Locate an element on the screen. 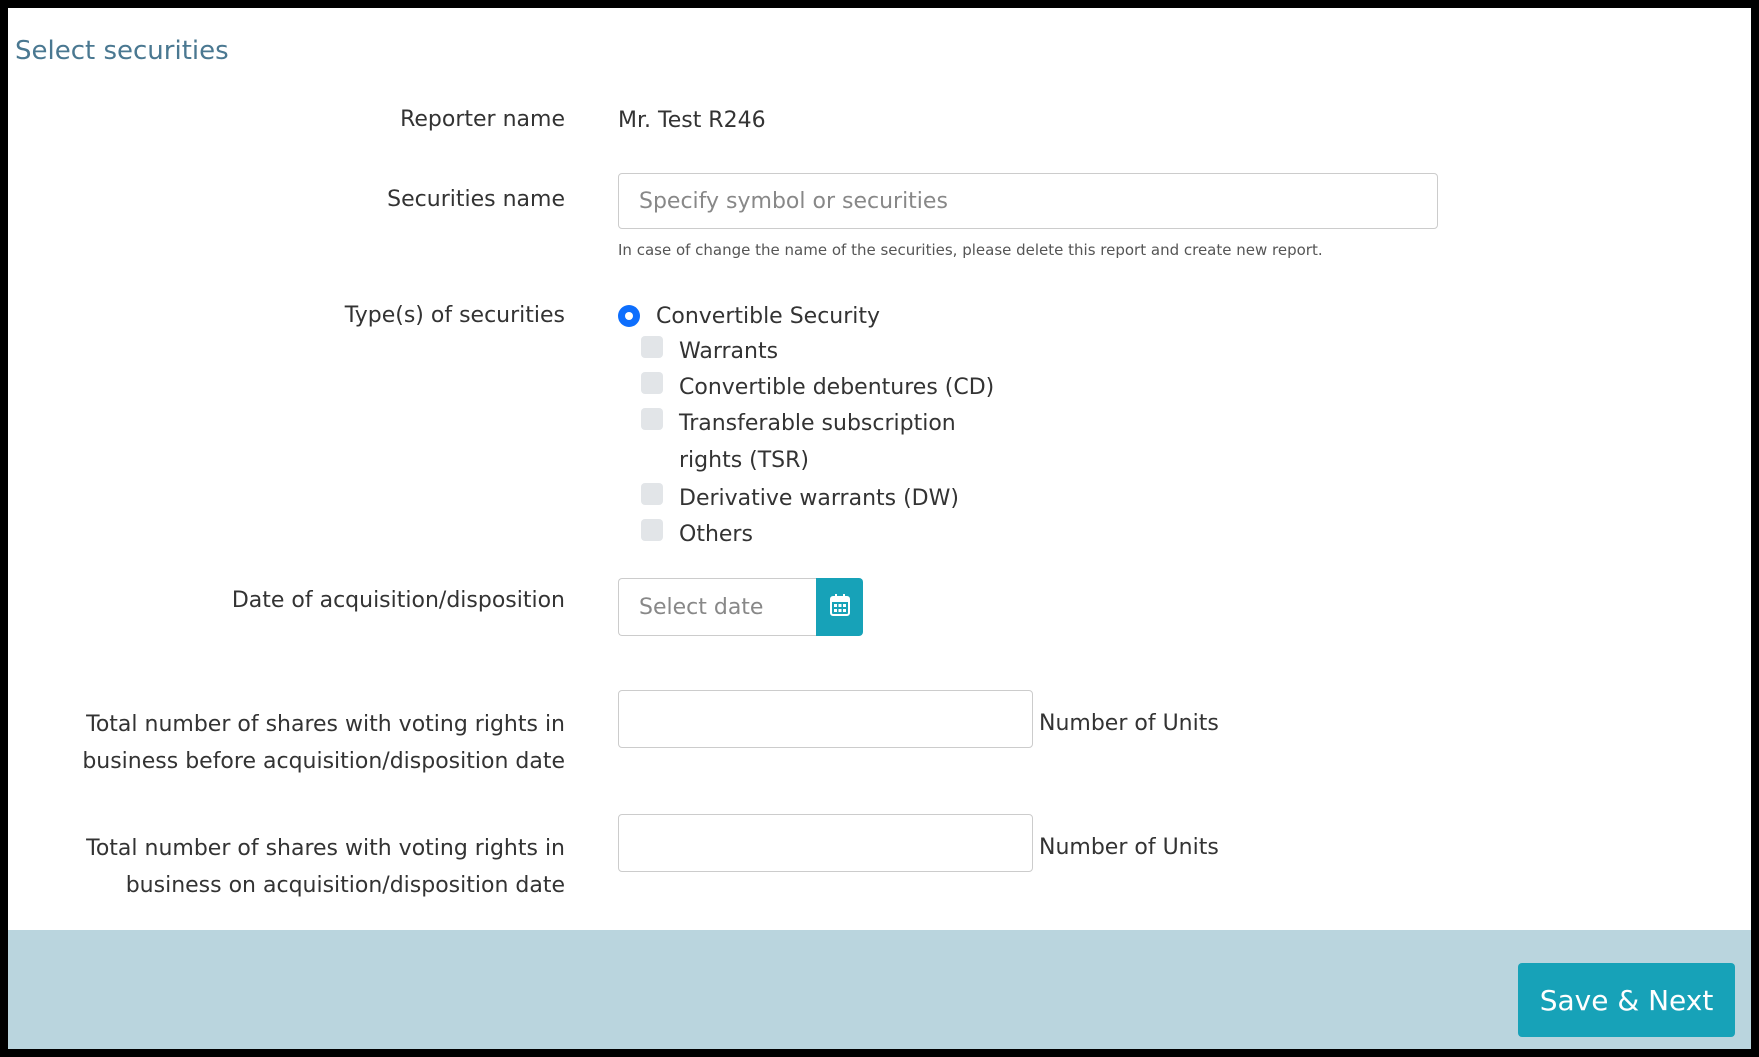 This screenshot has width=1759, height=1057. shares-on-input is located at coordinates (825, 843).